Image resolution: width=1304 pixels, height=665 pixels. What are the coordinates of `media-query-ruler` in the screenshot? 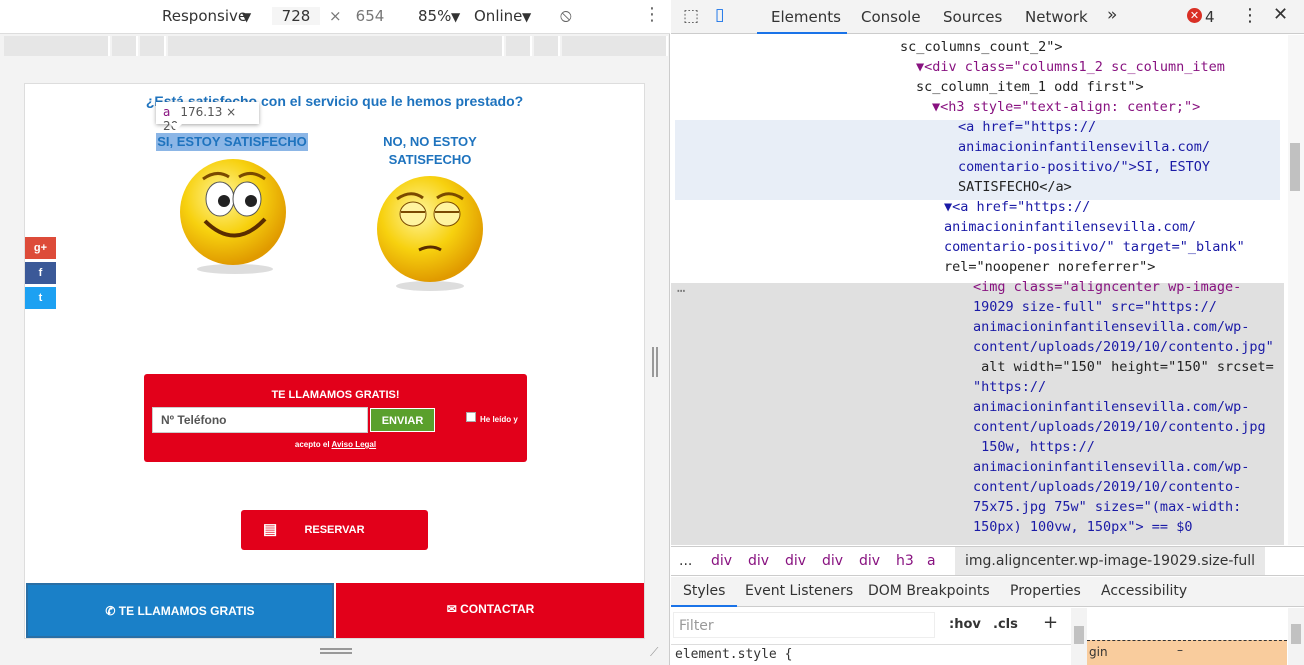 It's located at (335, 46).